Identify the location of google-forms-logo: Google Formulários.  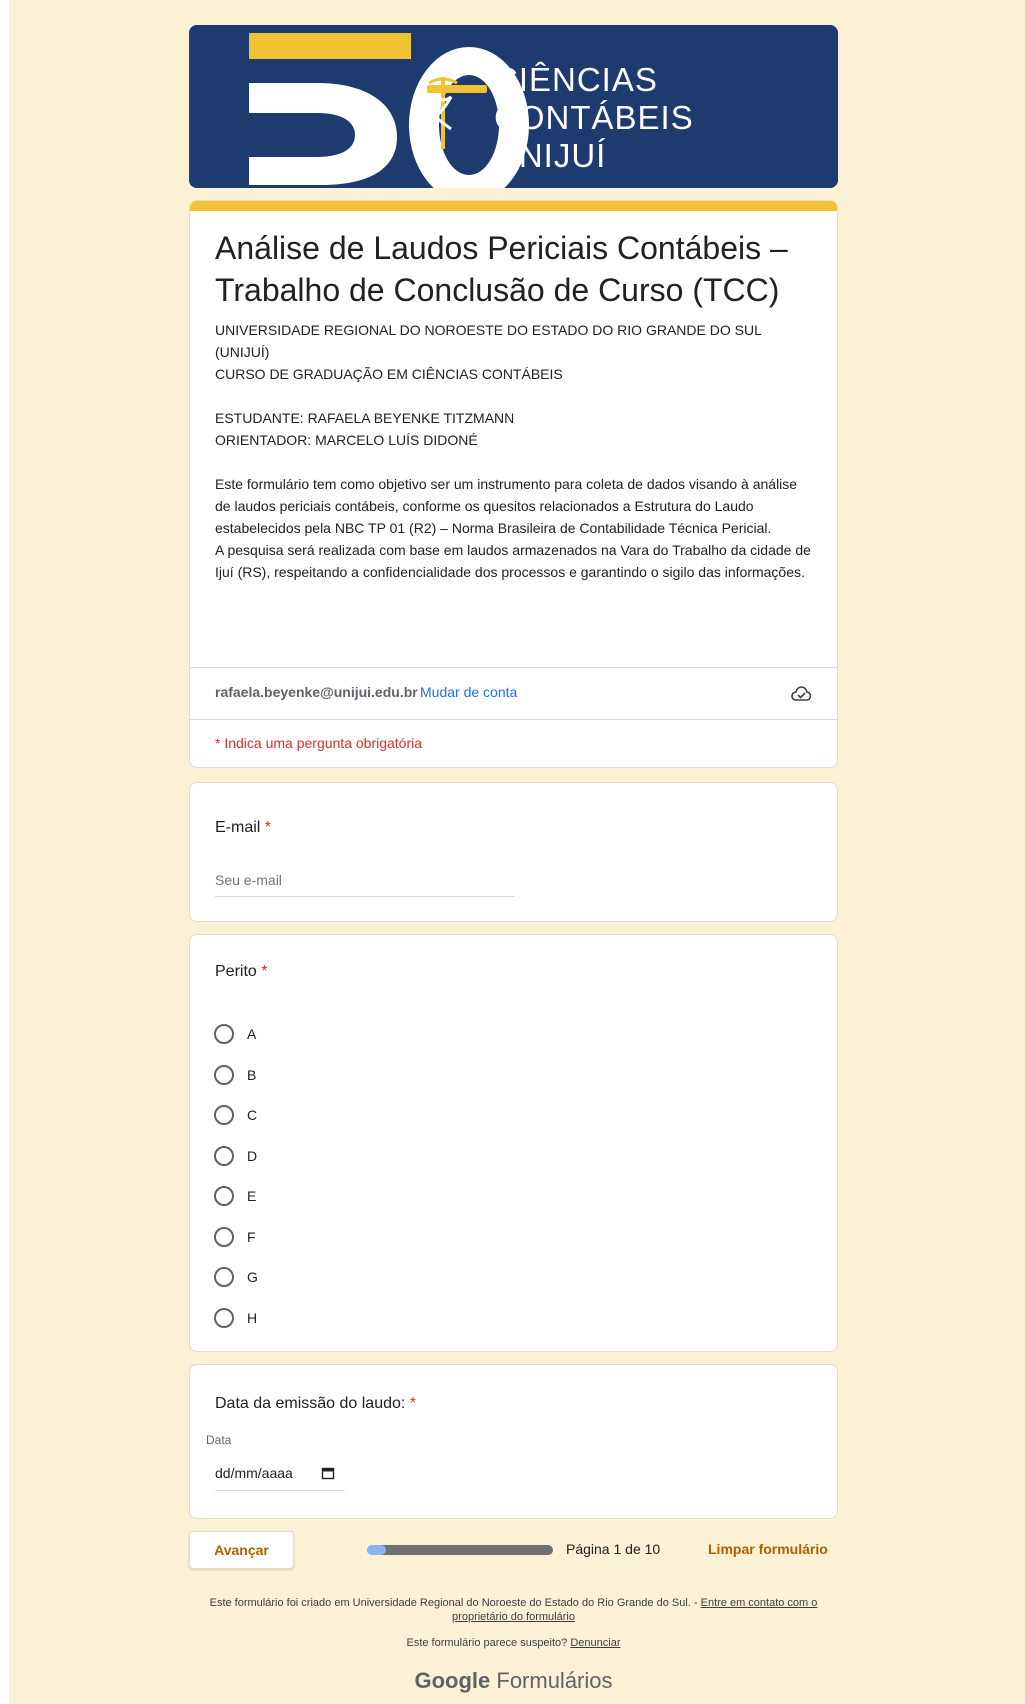
(513, 1681).